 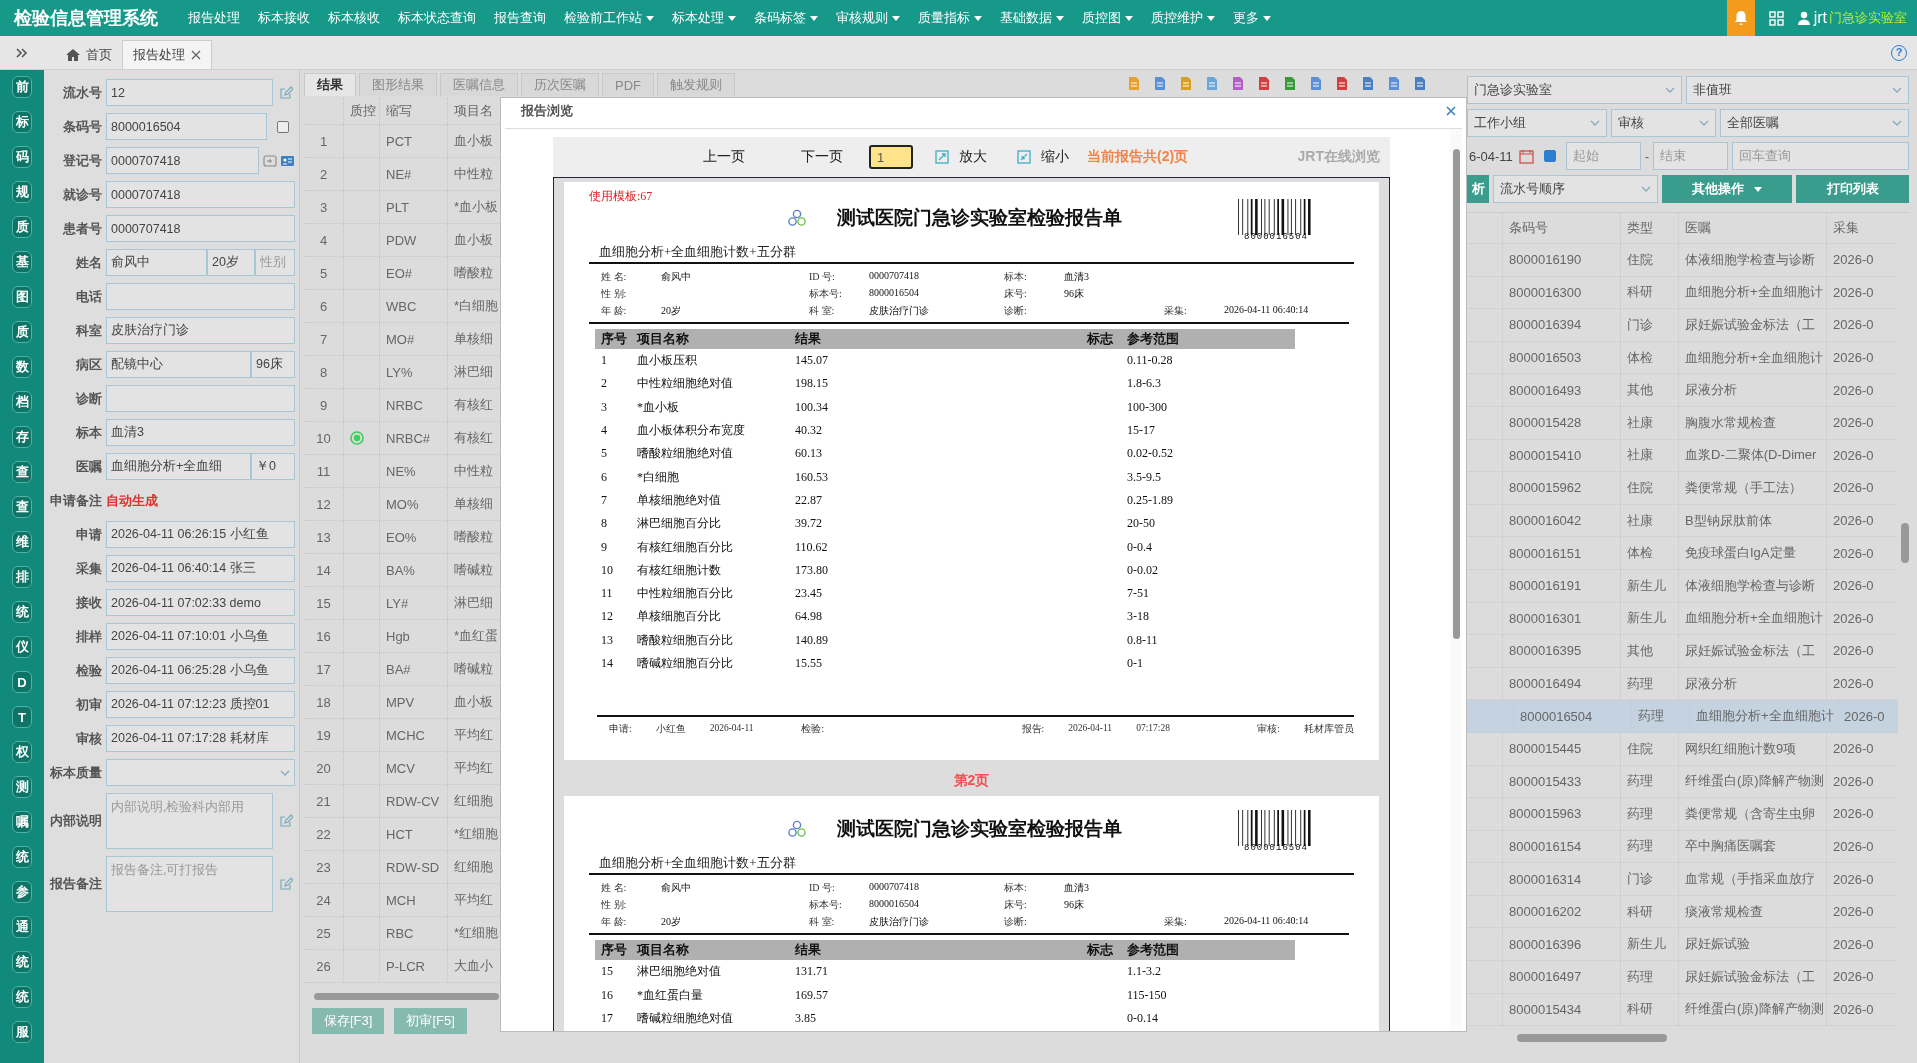 I want to click on card-icon, so click(x=270, y=160).